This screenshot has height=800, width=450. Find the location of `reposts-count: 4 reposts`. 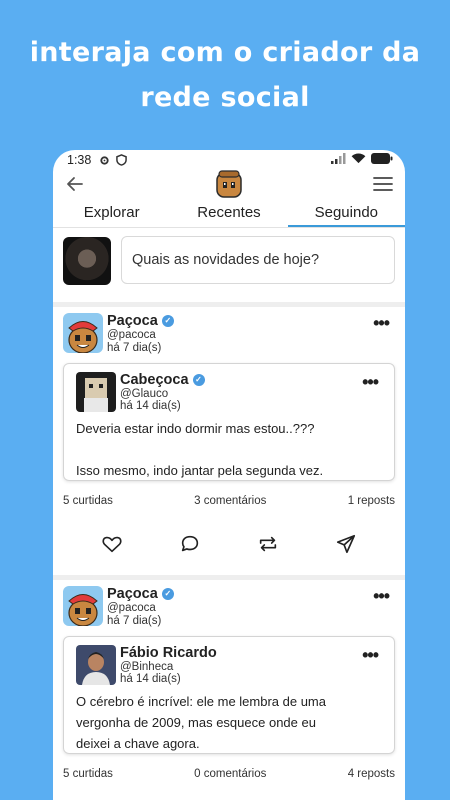

reposts-count: 4 reposts is located at coordinates (371, 774).